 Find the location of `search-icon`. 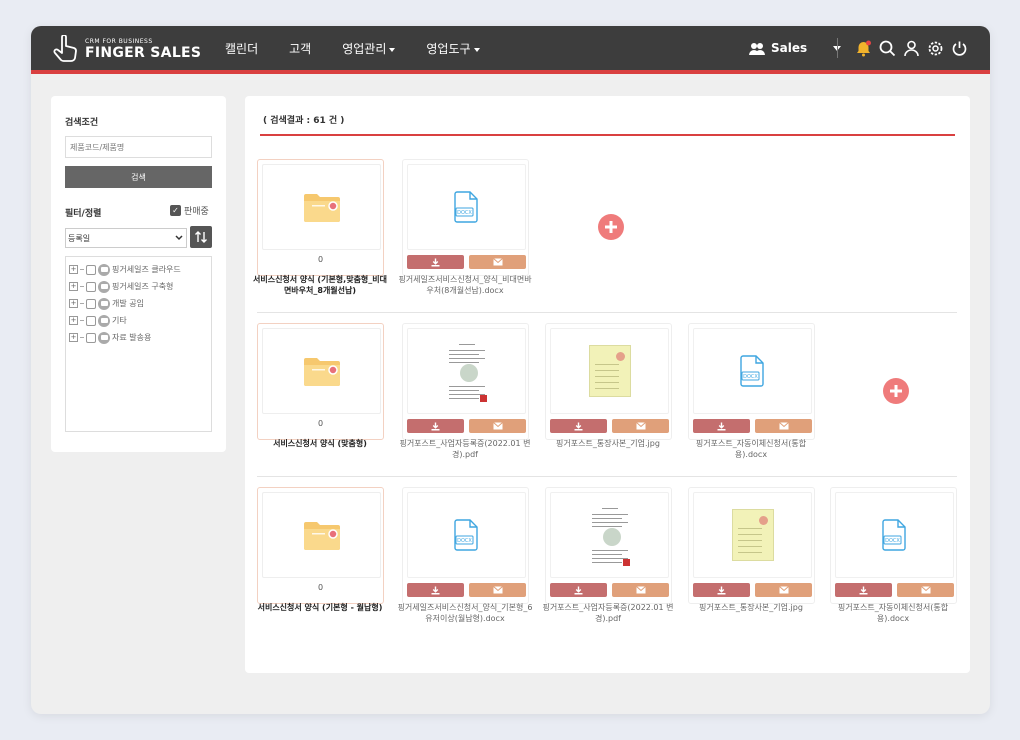

search-icon is located at coordinates (887, 48).